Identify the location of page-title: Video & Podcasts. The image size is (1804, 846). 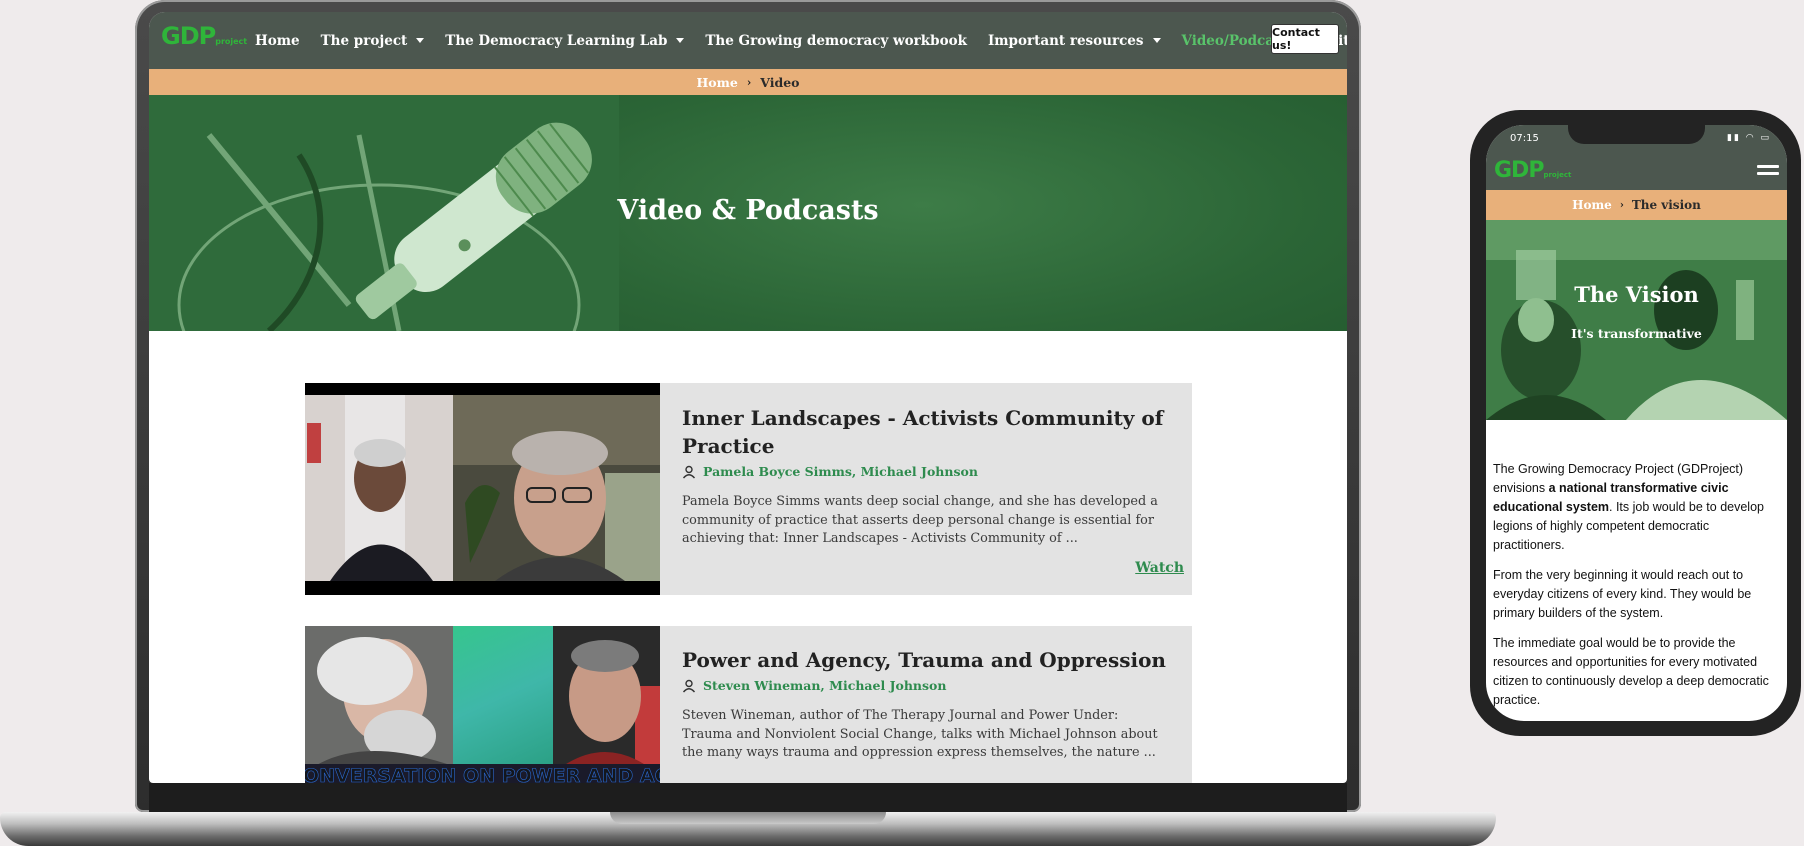
(748, 210).